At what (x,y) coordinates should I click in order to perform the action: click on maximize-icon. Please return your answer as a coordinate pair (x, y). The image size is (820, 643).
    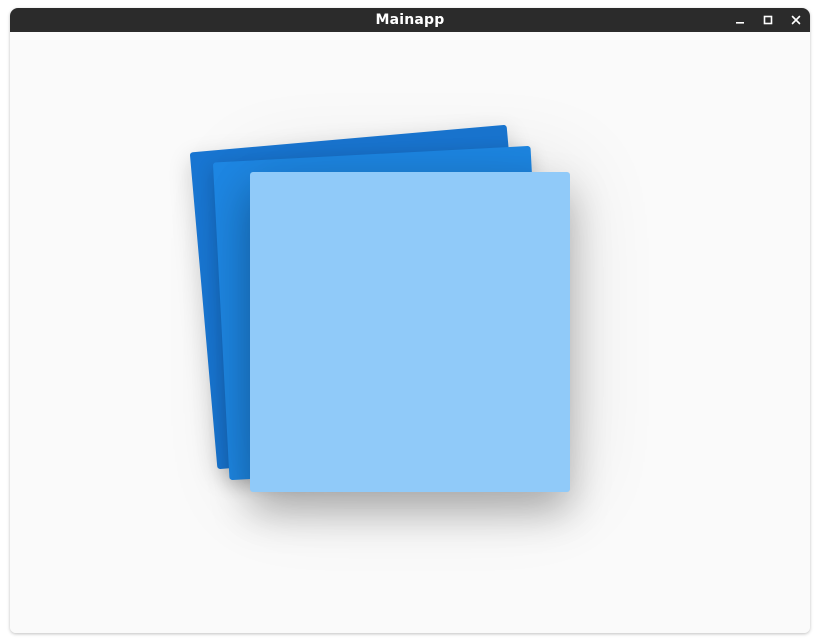
    Looking at the image, I should click on (768, 20).